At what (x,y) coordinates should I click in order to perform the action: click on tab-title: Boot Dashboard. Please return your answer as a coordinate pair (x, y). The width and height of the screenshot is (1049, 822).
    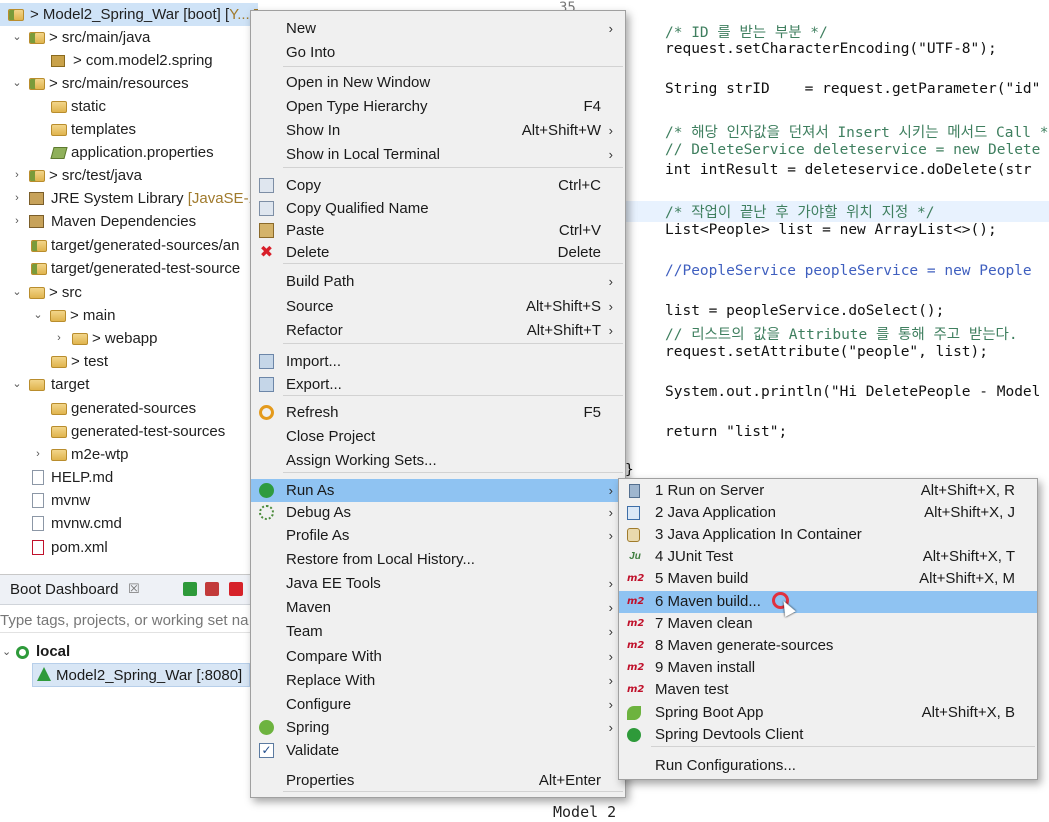
    Looking at the image, I should click on (64, 589).